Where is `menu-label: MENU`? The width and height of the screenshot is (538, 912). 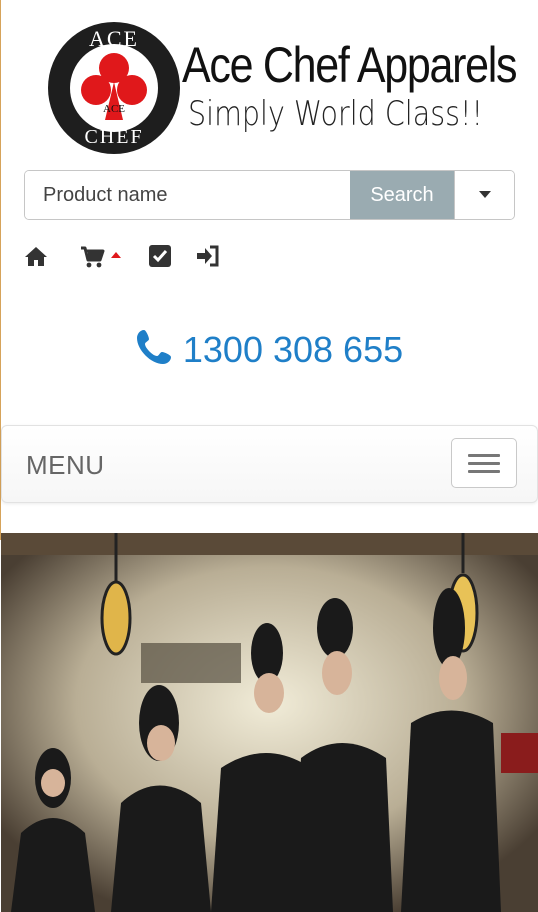
menu-label: MENU is located at coordinates (65, 465).